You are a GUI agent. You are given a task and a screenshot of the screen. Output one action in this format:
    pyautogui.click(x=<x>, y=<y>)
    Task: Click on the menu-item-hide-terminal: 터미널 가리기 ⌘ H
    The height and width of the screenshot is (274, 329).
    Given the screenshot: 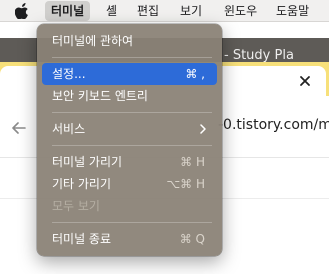 What is the action you would take?
    pyautogui.click(x=129, y=162)
    